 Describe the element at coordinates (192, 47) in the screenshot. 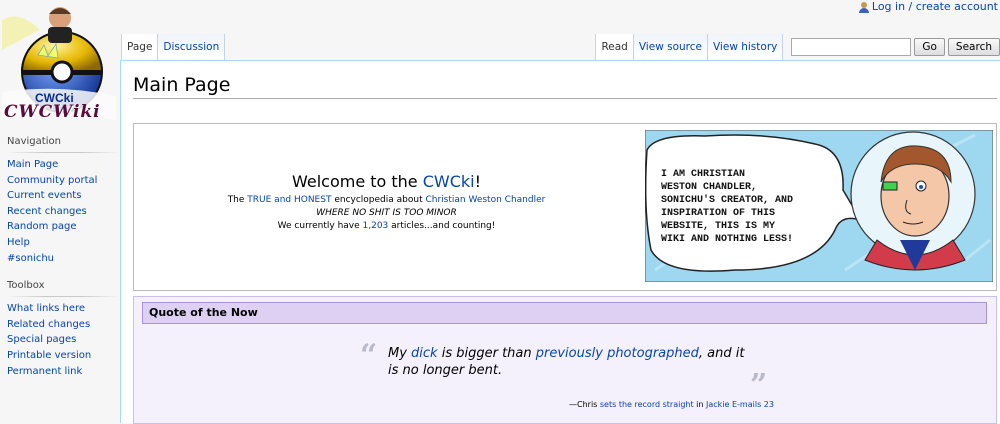

I see `tab-discussion: Discussion` at that location.